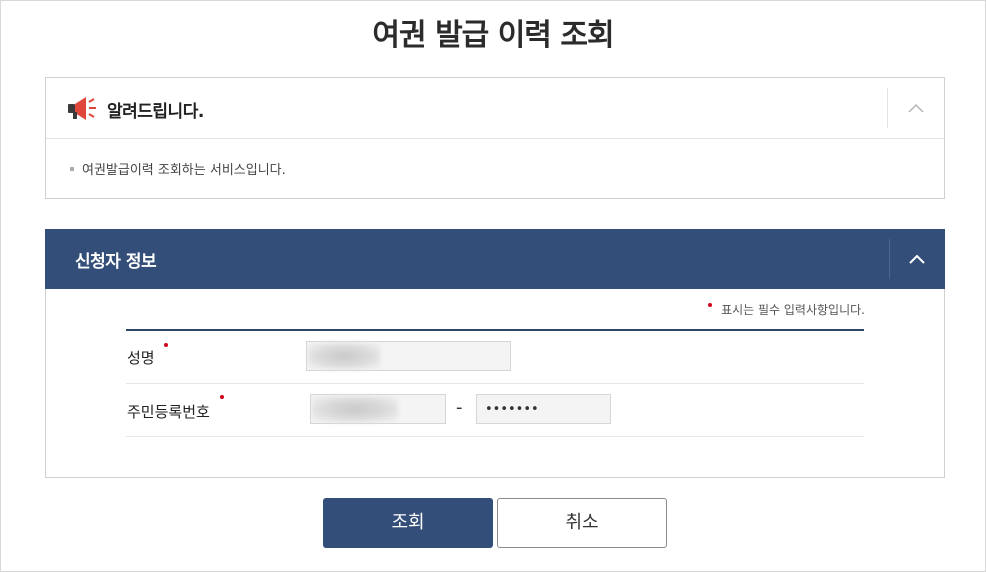 The height and width of the screenshot is (572, 986). I want to click on notice-list-item: 여권발급이력 조회하는 서비스입니다., so click(178, 168).